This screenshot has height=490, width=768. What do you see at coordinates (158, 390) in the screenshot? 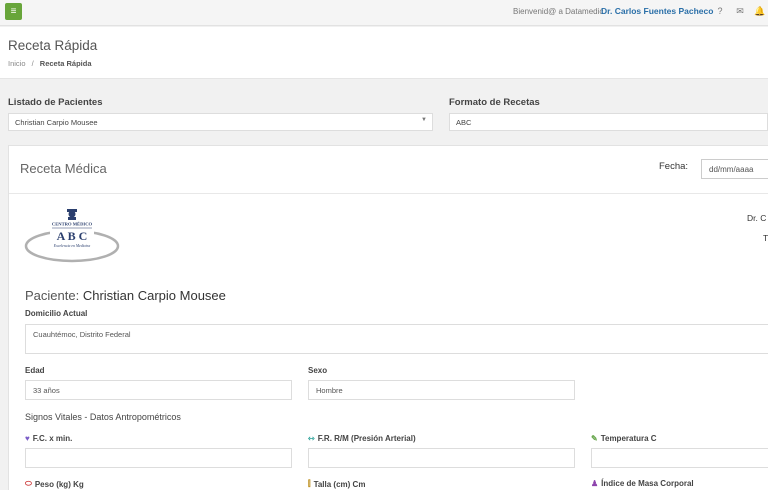
I see `age-field: 33 años` at bounding box center [158, 390].